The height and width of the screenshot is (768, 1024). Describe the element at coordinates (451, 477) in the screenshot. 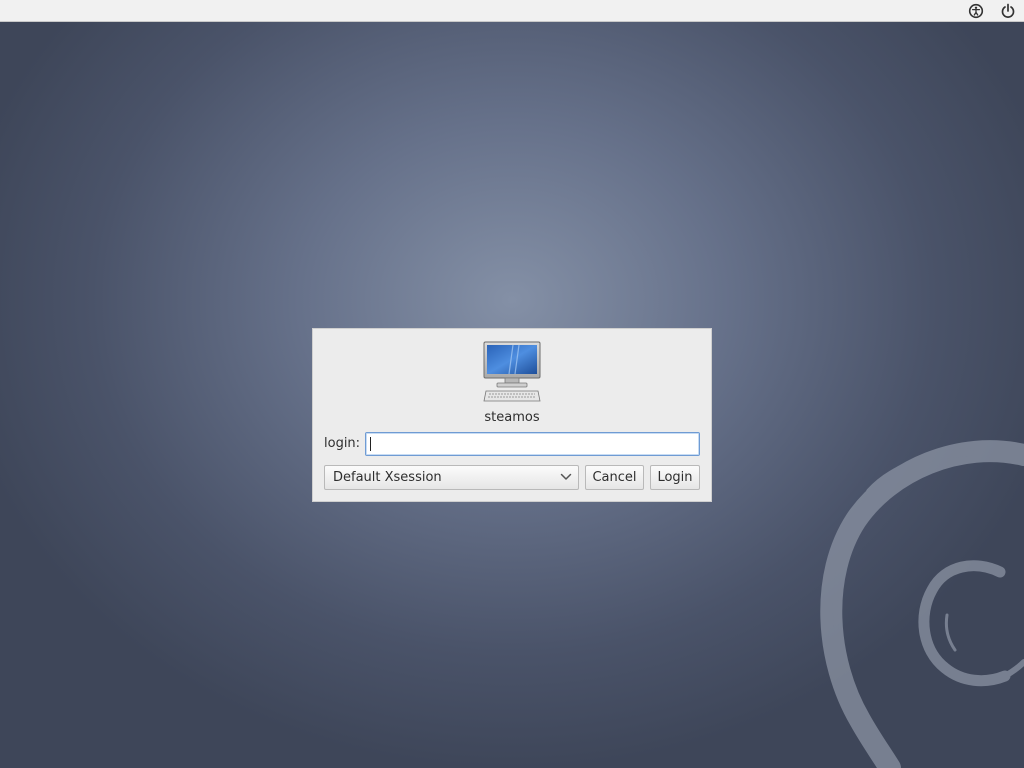

I see `session-select: Default Xsession` at that location.